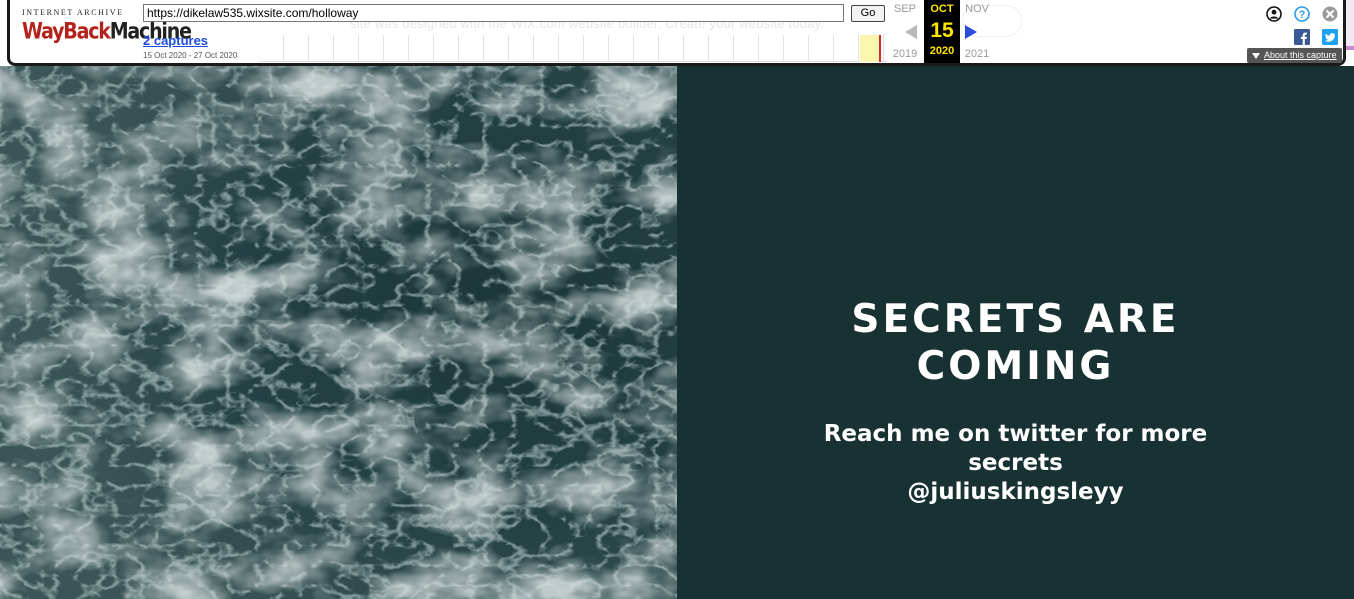 The image size is (1354, 599). I want to click on twitter-handle: @juliuskingsleyy, so click(1015, 492).